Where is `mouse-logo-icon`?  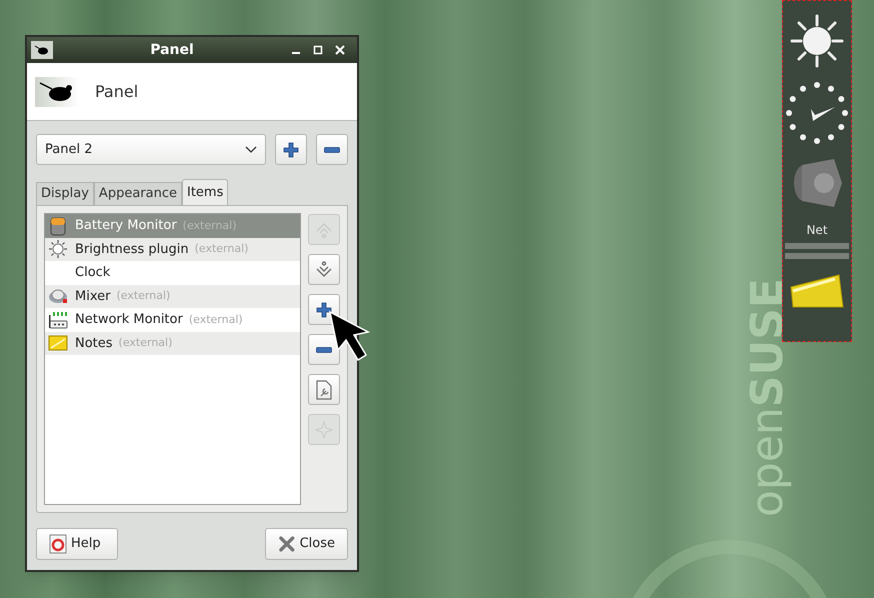 mouse-logo-icon is located at coordinates (57, 91).